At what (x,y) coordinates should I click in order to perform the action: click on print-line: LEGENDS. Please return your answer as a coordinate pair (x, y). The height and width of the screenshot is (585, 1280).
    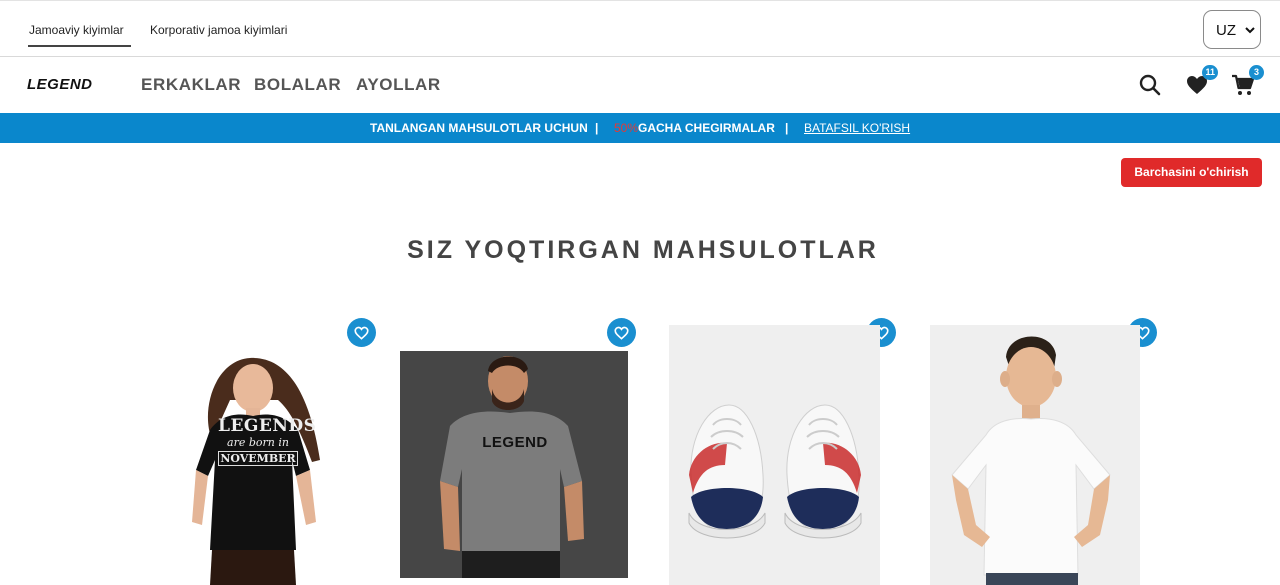
    Looking at the image, I should click on (267, 426).